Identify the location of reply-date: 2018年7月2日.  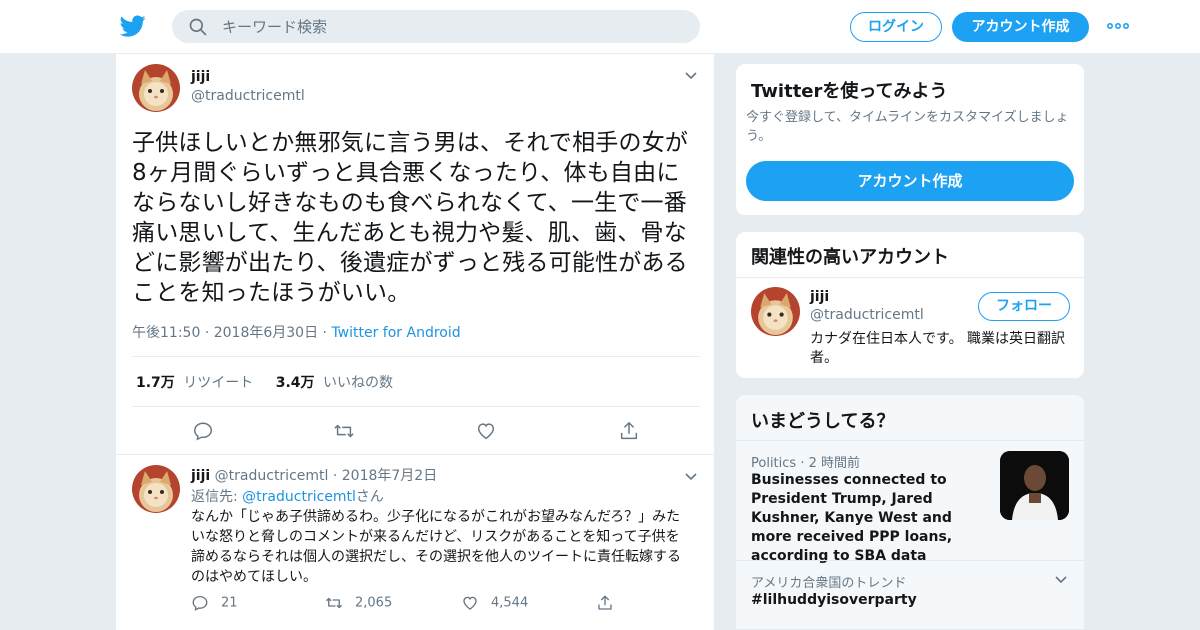
(389, 476).